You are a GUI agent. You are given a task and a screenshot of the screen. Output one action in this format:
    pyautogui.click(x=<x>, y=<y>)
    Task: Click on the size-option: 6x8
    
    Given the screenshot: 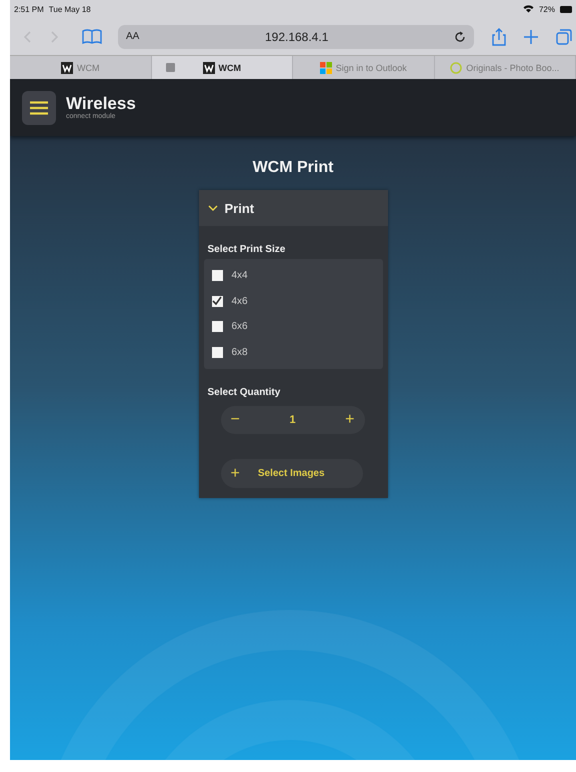 What is the action you would take?
    pyautogui.click(x=240, y=352)
    